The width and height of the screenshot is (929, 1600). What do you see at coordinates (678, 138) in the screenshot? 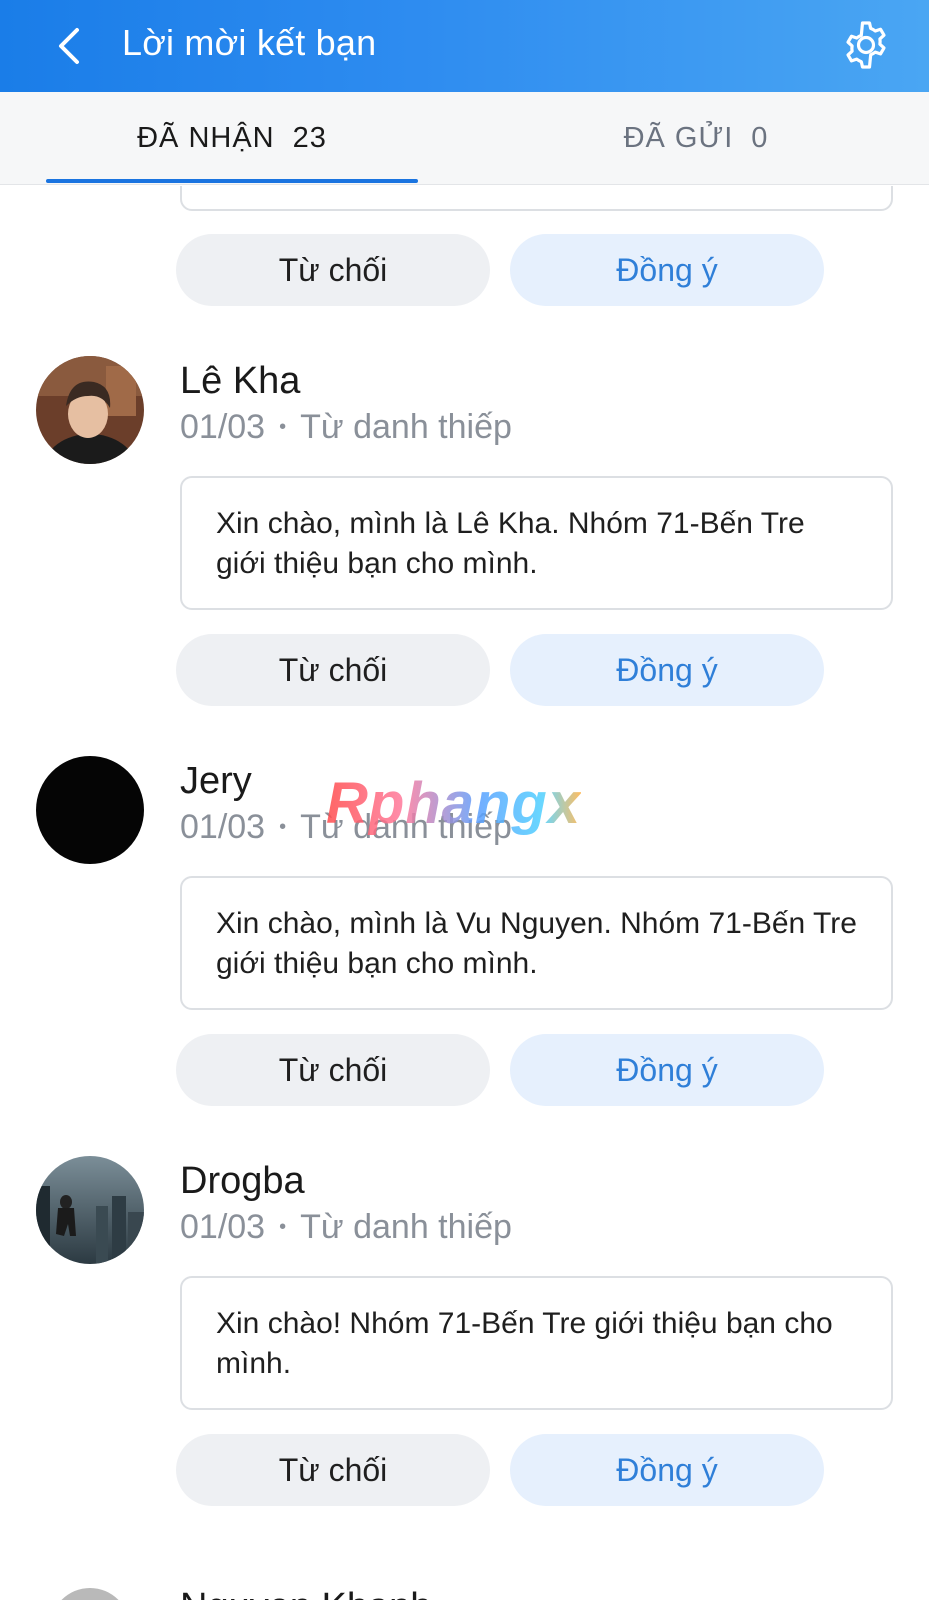
I see `tab-sent-label: ĐÃ GỬI` at bounding box center [678, 138].